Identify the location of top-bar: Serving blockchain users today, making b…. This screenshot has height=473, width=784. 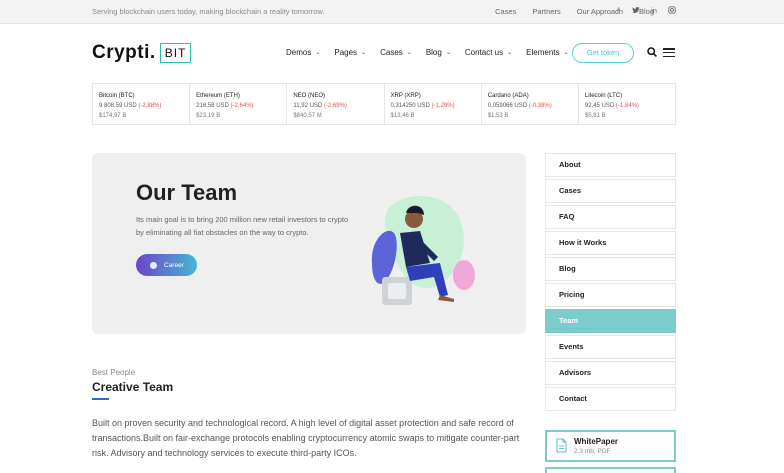
(392, 12).